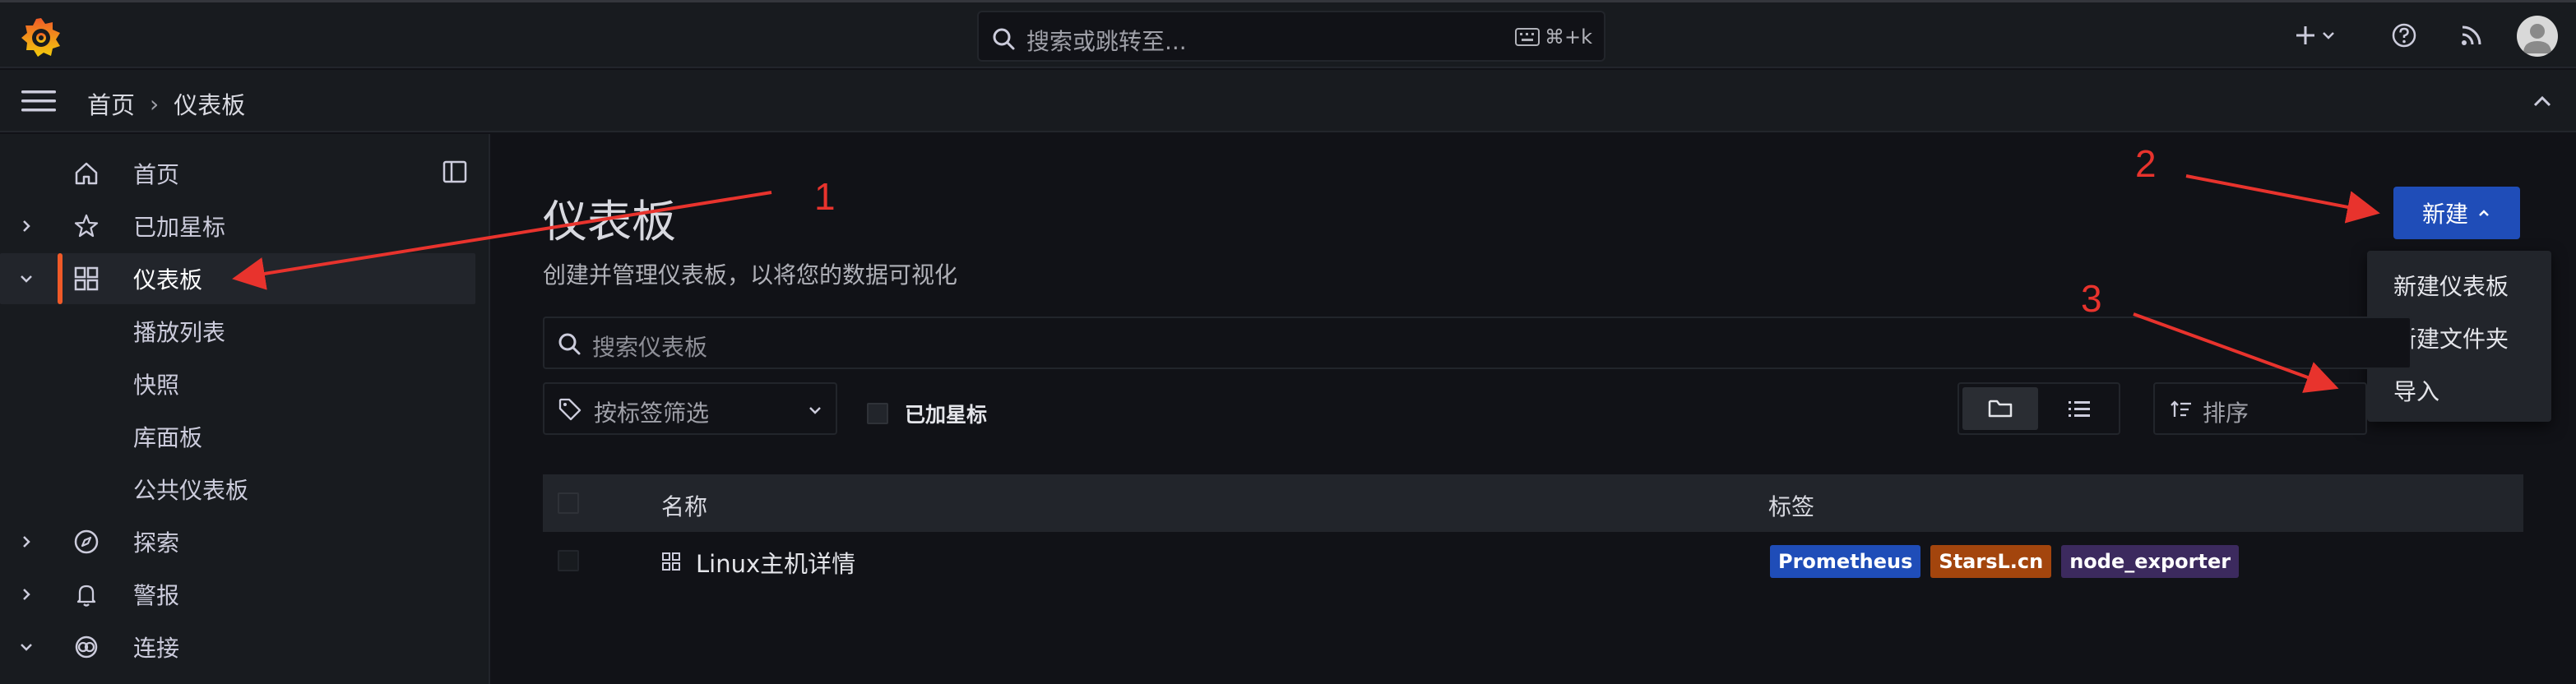  I want to click on sidebar-item-label: 连接, so click(156, 648).